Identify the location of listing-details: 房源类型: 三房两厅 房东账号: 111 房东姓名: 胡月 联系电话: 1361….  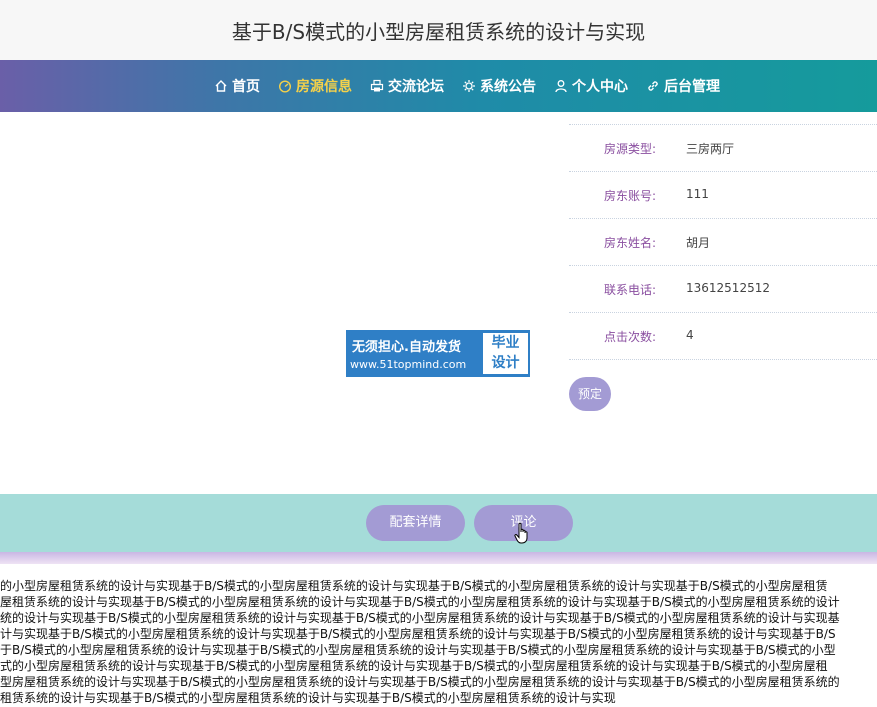
(723, 242).